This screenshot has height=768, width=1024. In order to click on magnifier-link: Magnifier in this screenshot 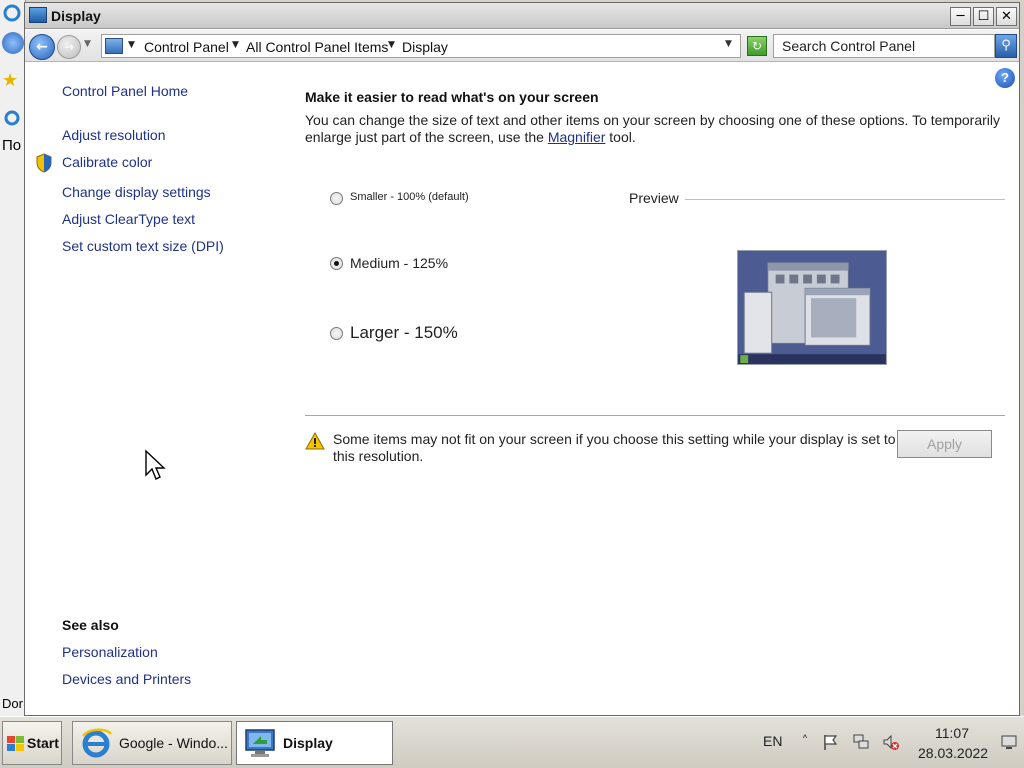, I will do `click(577, 137)`.